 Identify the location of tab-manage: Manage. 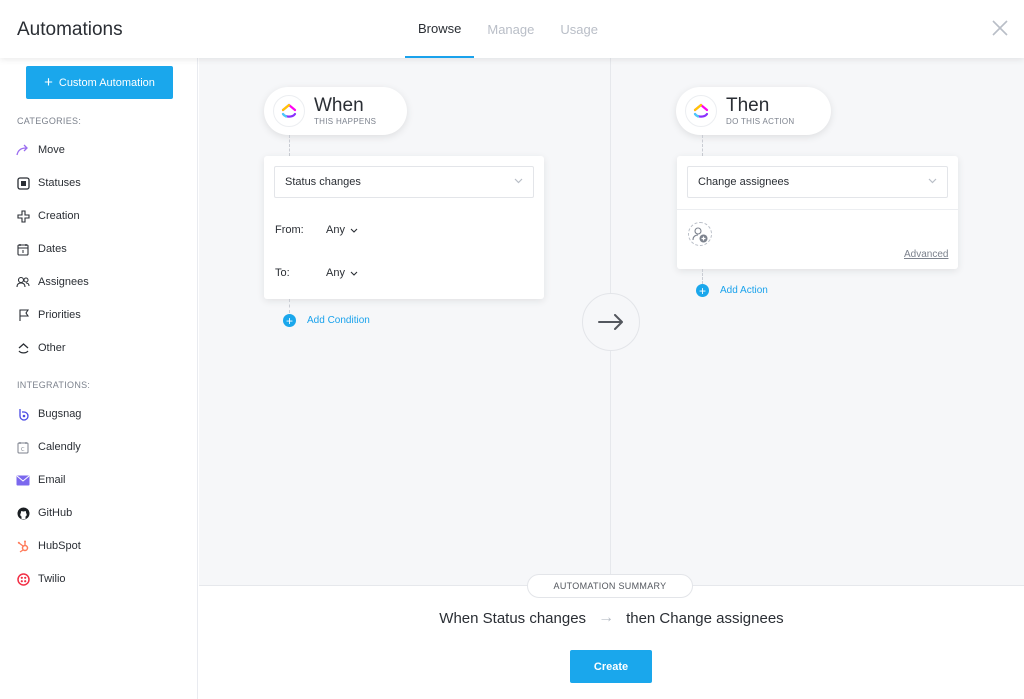
(510, 29).